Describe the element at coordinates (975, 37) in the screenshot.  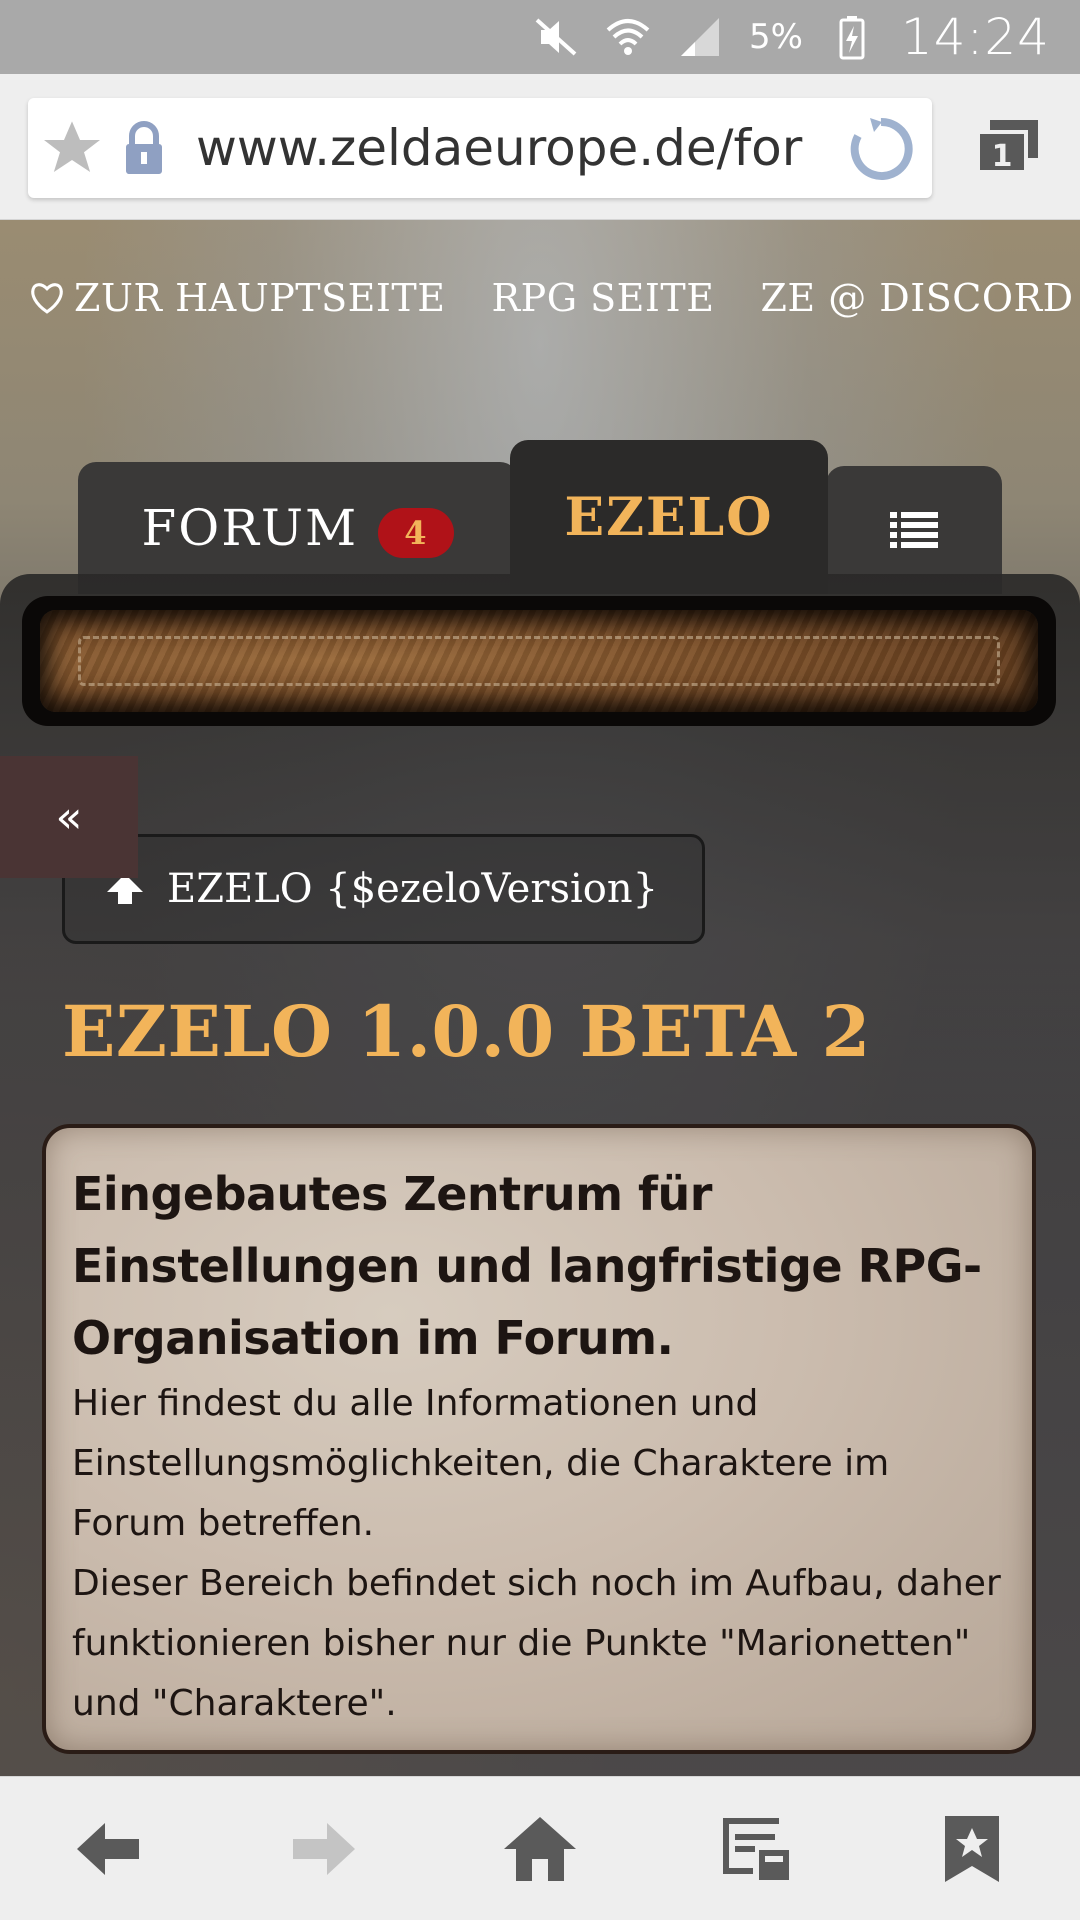
I see `clock: 14:24` at that location.